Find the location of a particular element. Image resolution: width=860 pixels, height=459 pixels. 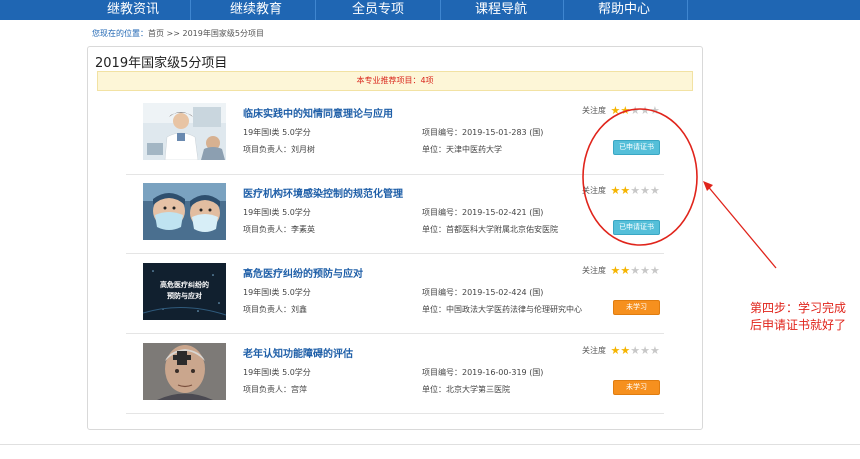

breadcrumb-home-link: 首页 is located at coordinates (156, 33).